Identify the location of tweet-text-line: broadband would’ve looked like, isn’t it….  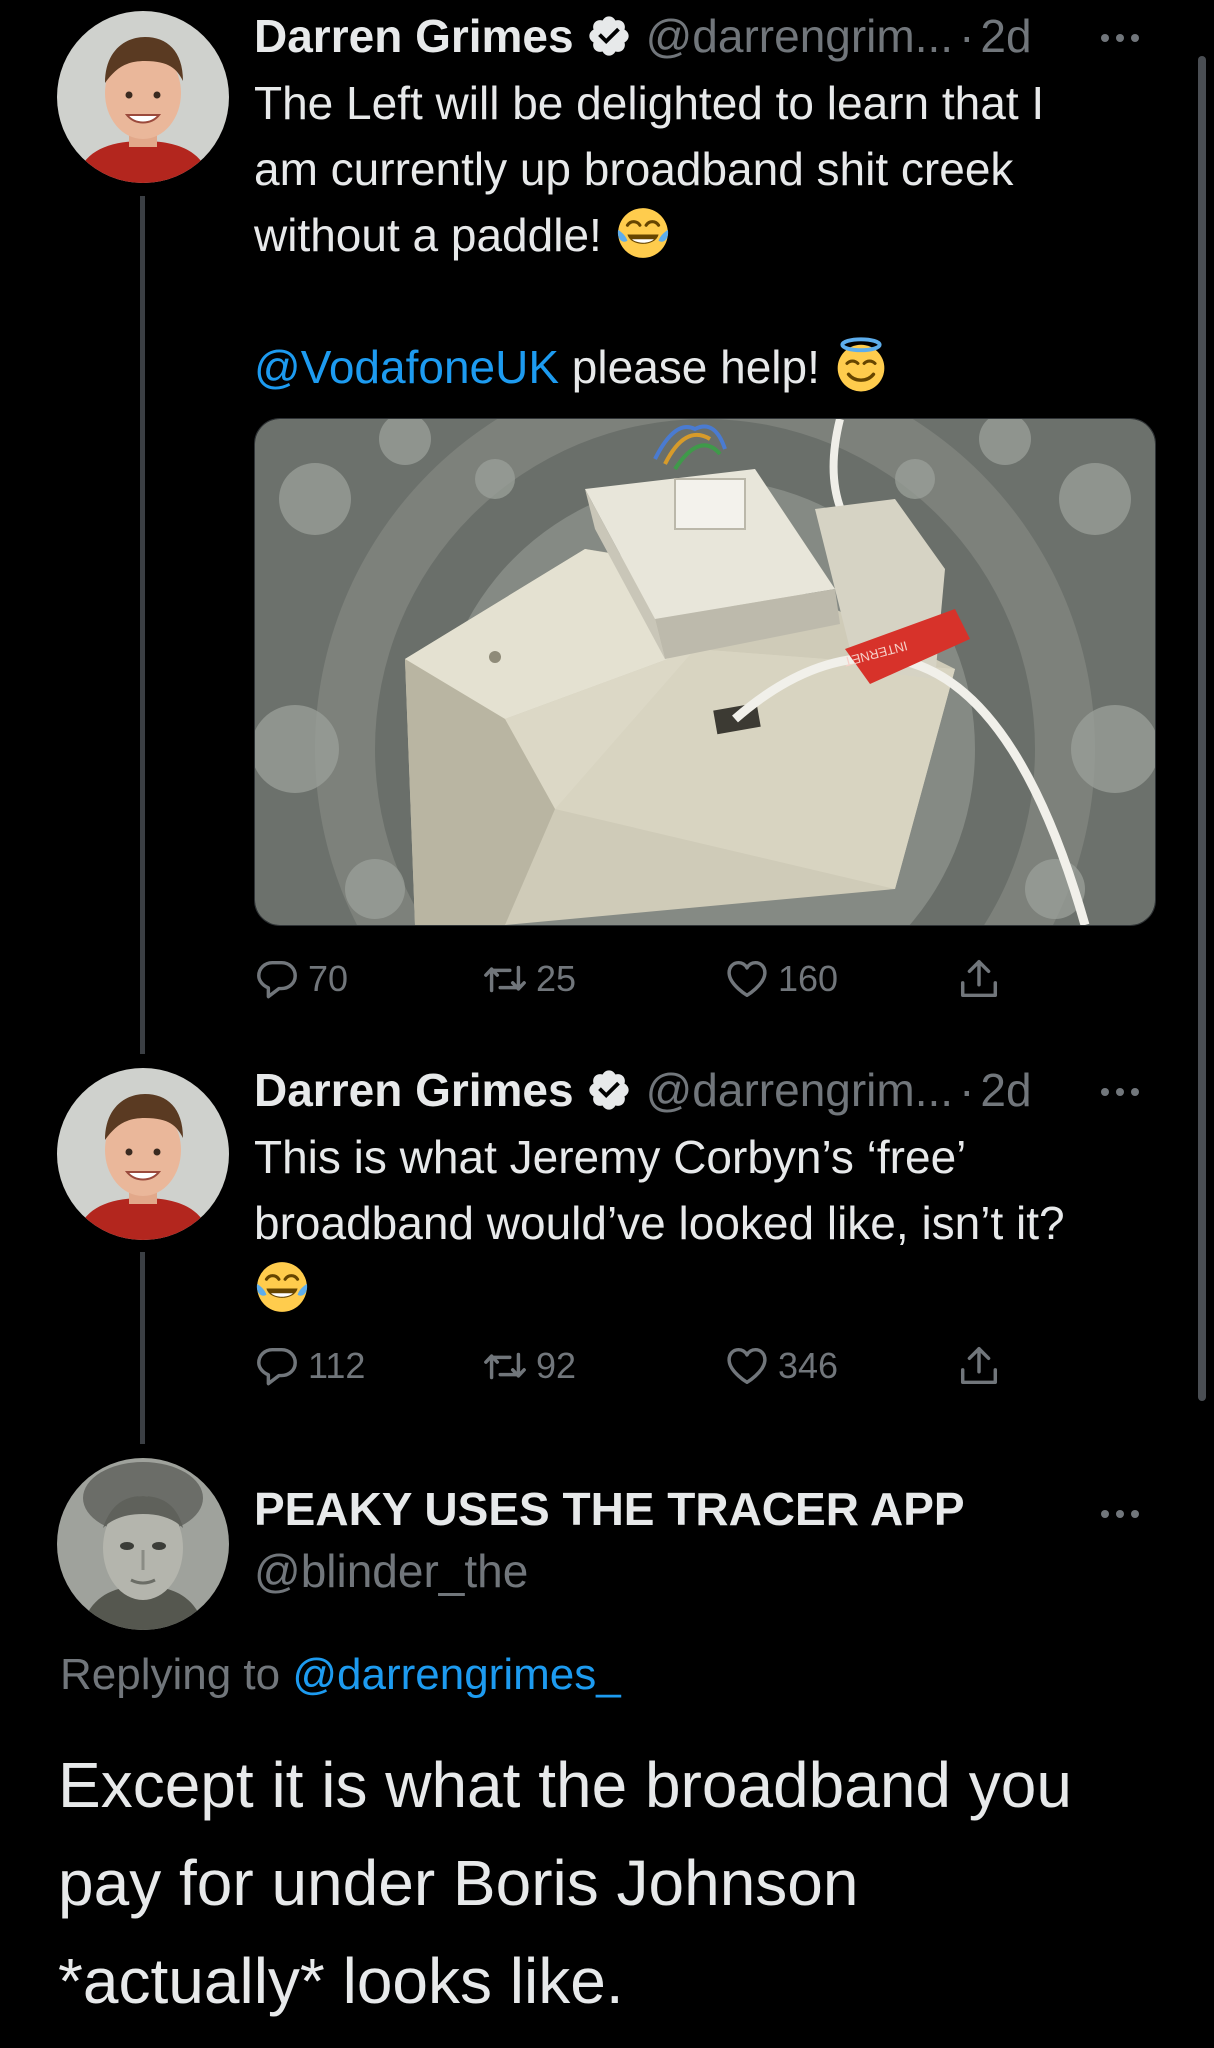
(659, 1223).